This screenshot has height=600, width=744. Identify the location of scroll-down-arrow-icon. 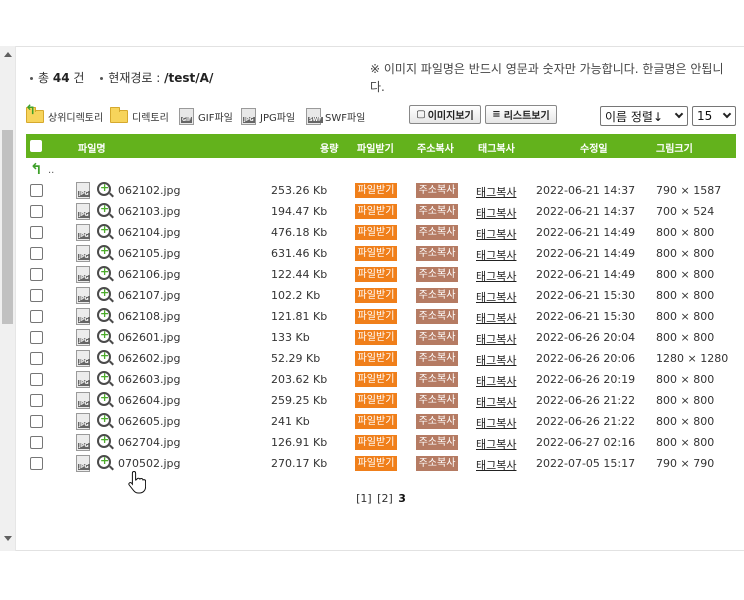
(8, 538).